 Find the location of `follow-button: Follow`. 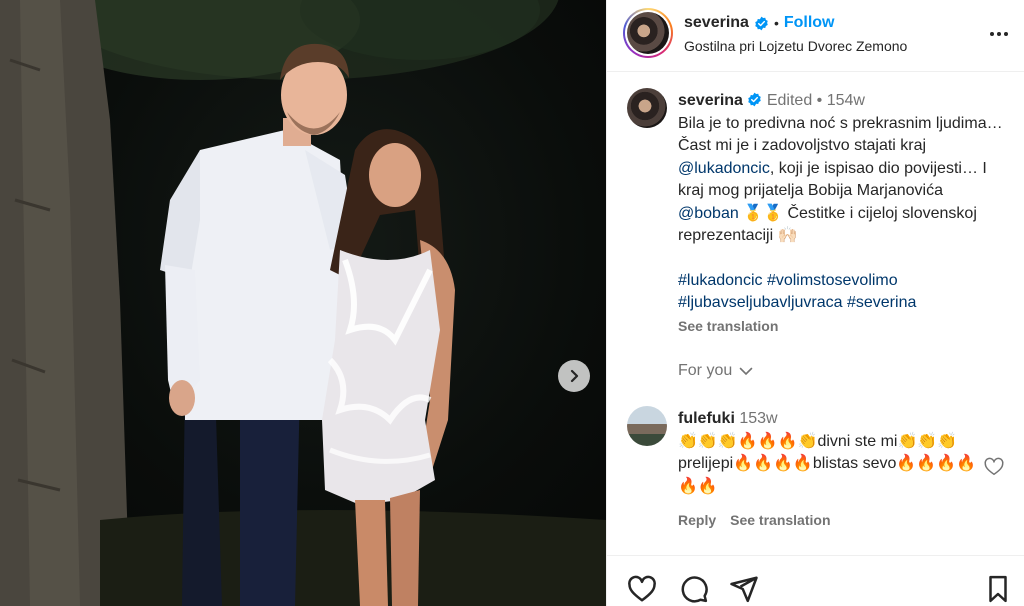

follow-button: Follow is located at coordinates (809, 23).